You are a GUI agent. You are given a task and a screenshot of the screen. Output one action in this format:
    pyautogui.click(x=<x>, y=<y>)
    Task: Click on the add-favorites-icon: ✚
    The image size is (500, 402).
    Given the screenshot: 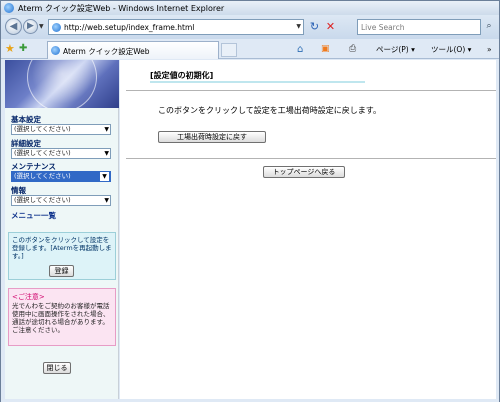 What is the action you would take?
    pyautogui.click(x=23, y=49)
    